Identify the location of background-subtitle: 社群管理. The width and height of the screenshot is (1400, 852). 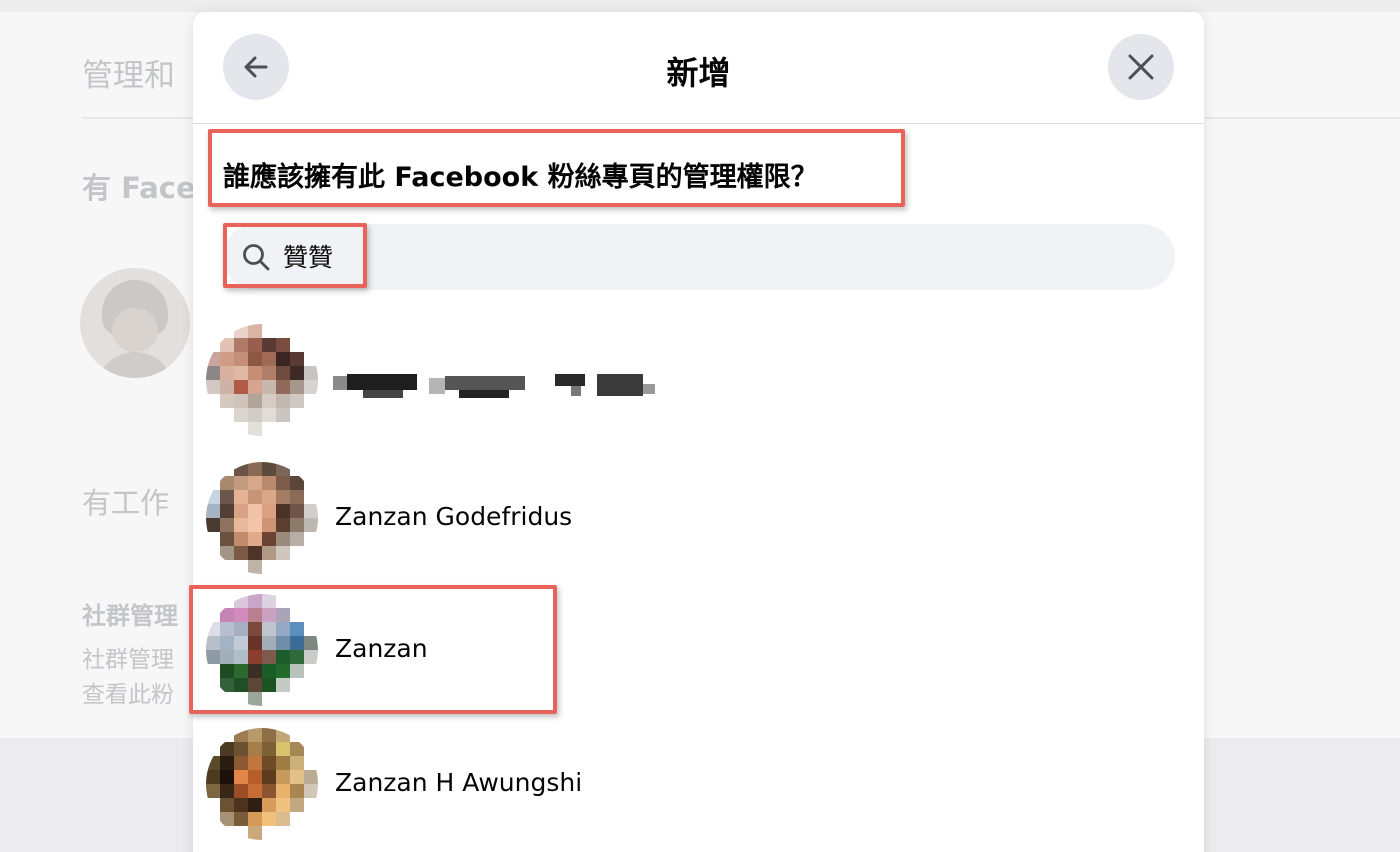
(130, 616).